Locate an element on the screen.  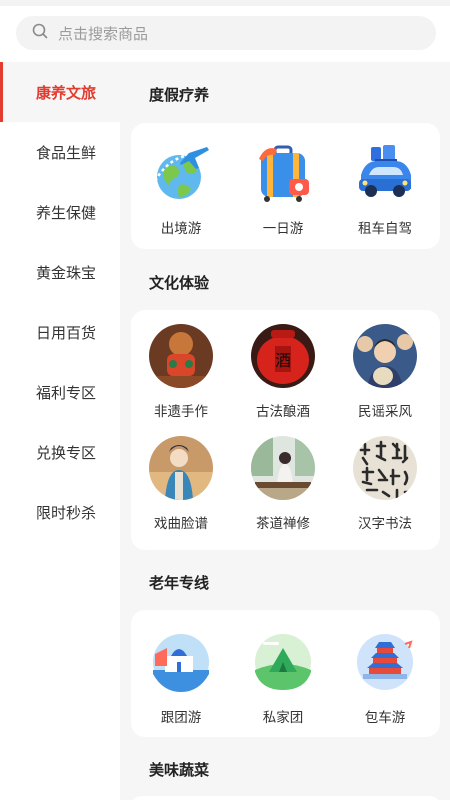
santorini-icon is located at coordinates (181, 662).